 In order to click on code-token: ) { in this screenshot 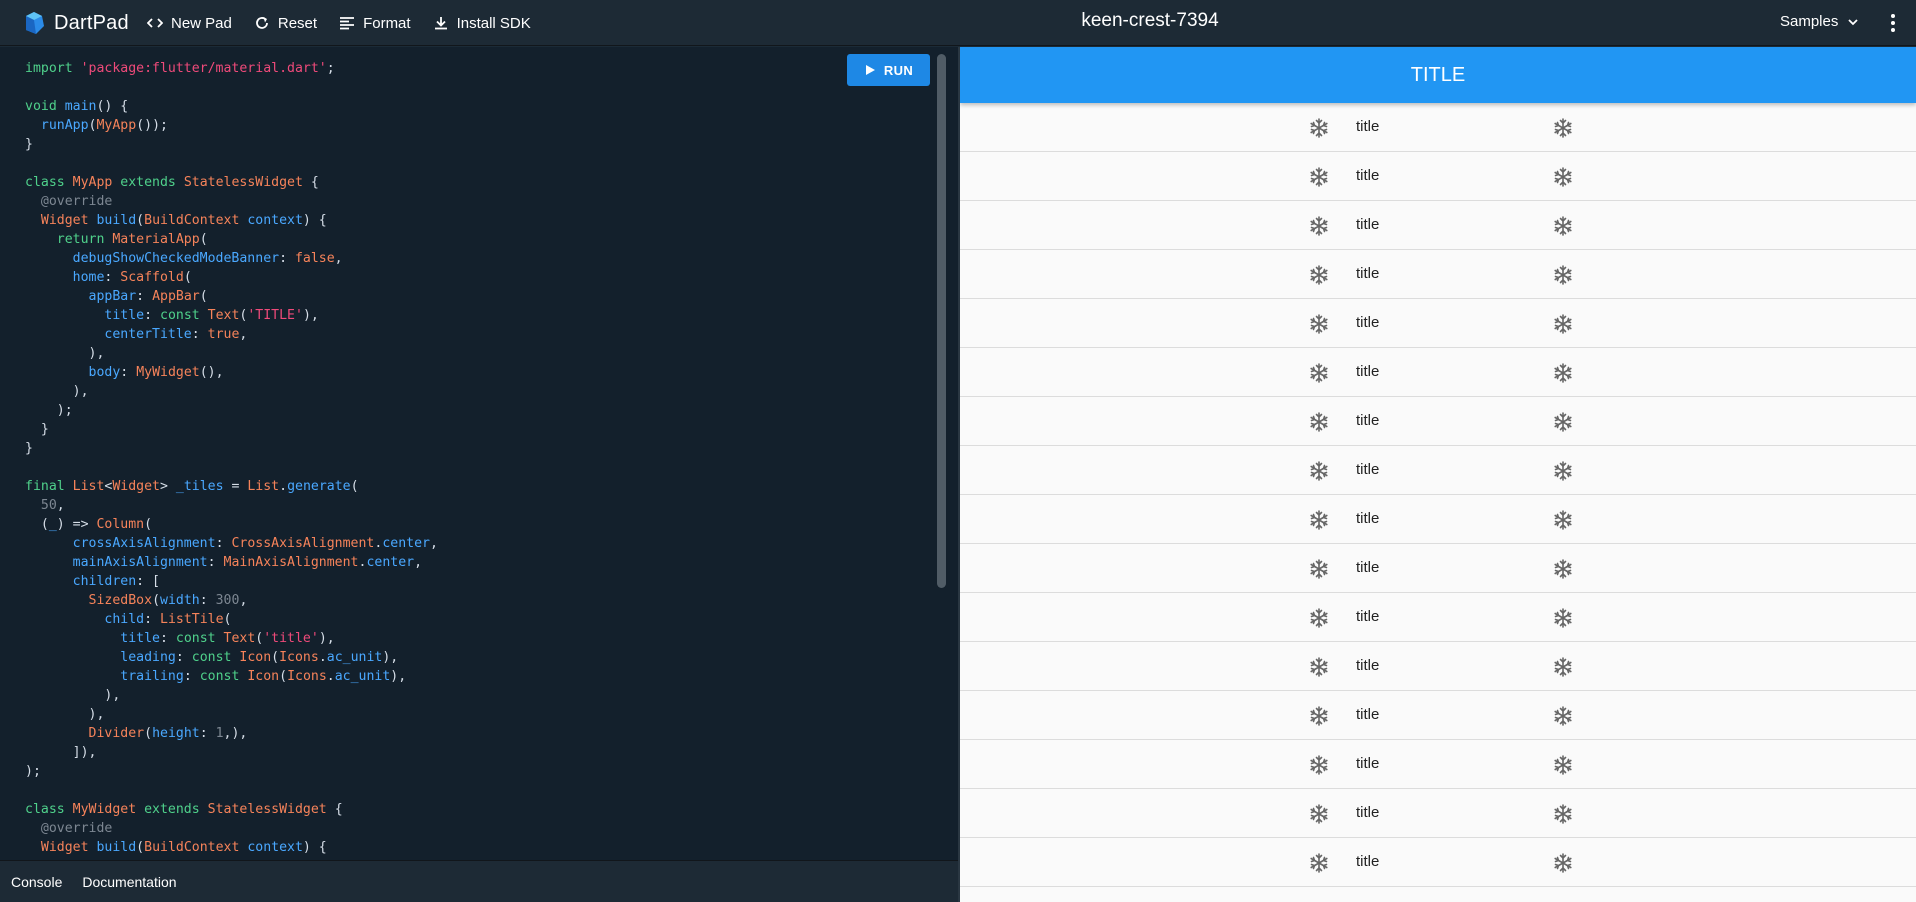, I will do `click(314, 847)`.